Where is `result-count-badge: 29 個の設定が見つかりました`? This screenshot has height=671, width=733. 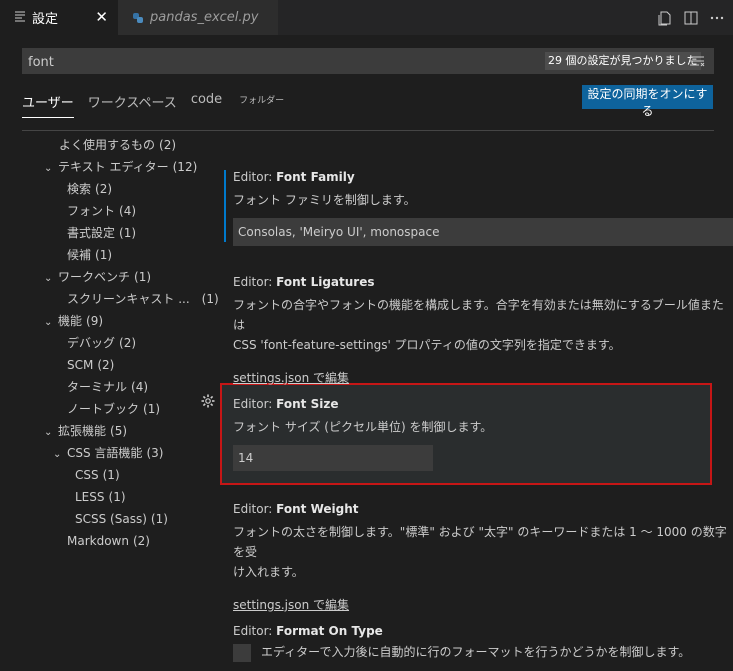 result-count-badge: 29 個の設定が見つかりました is located at coordinates (623, 61).